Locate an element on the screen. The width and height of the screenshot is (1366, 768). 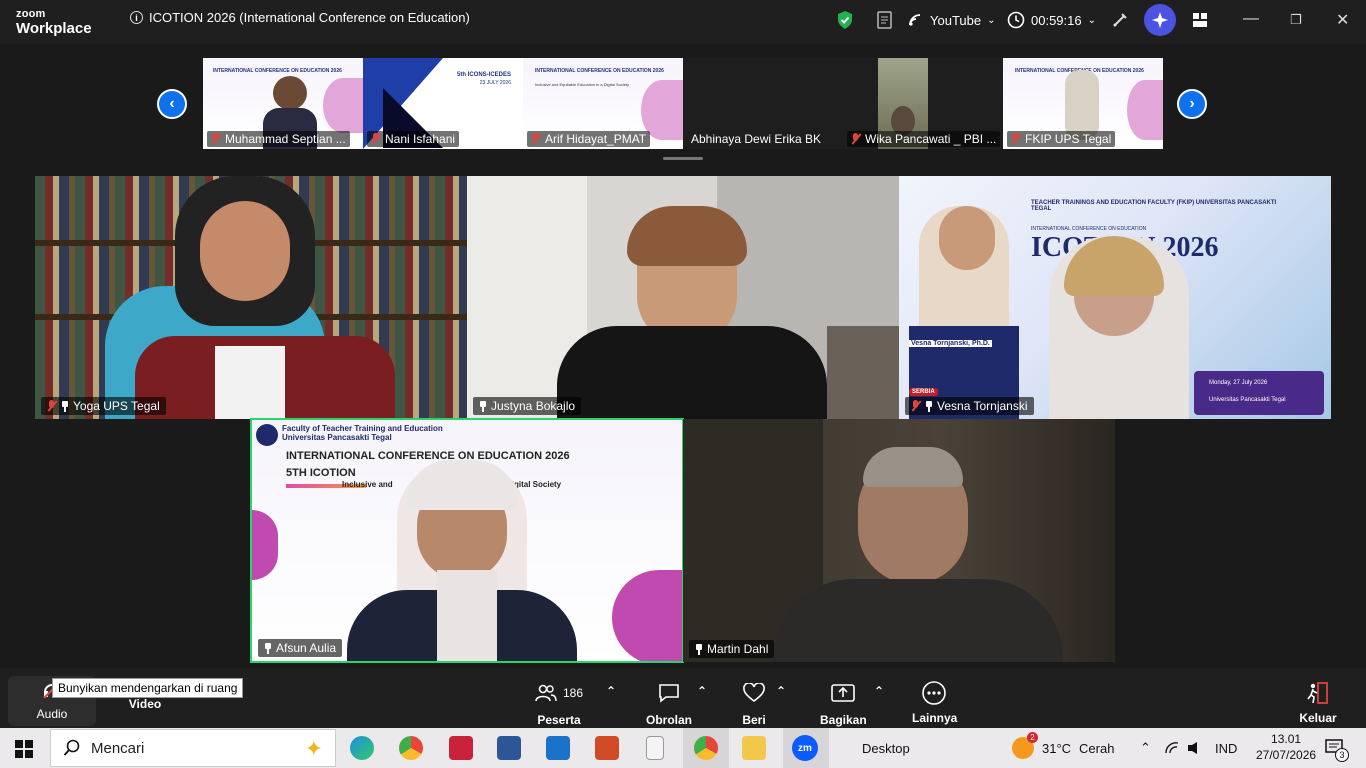
leave-icon is located at coordinates (1318, 693).